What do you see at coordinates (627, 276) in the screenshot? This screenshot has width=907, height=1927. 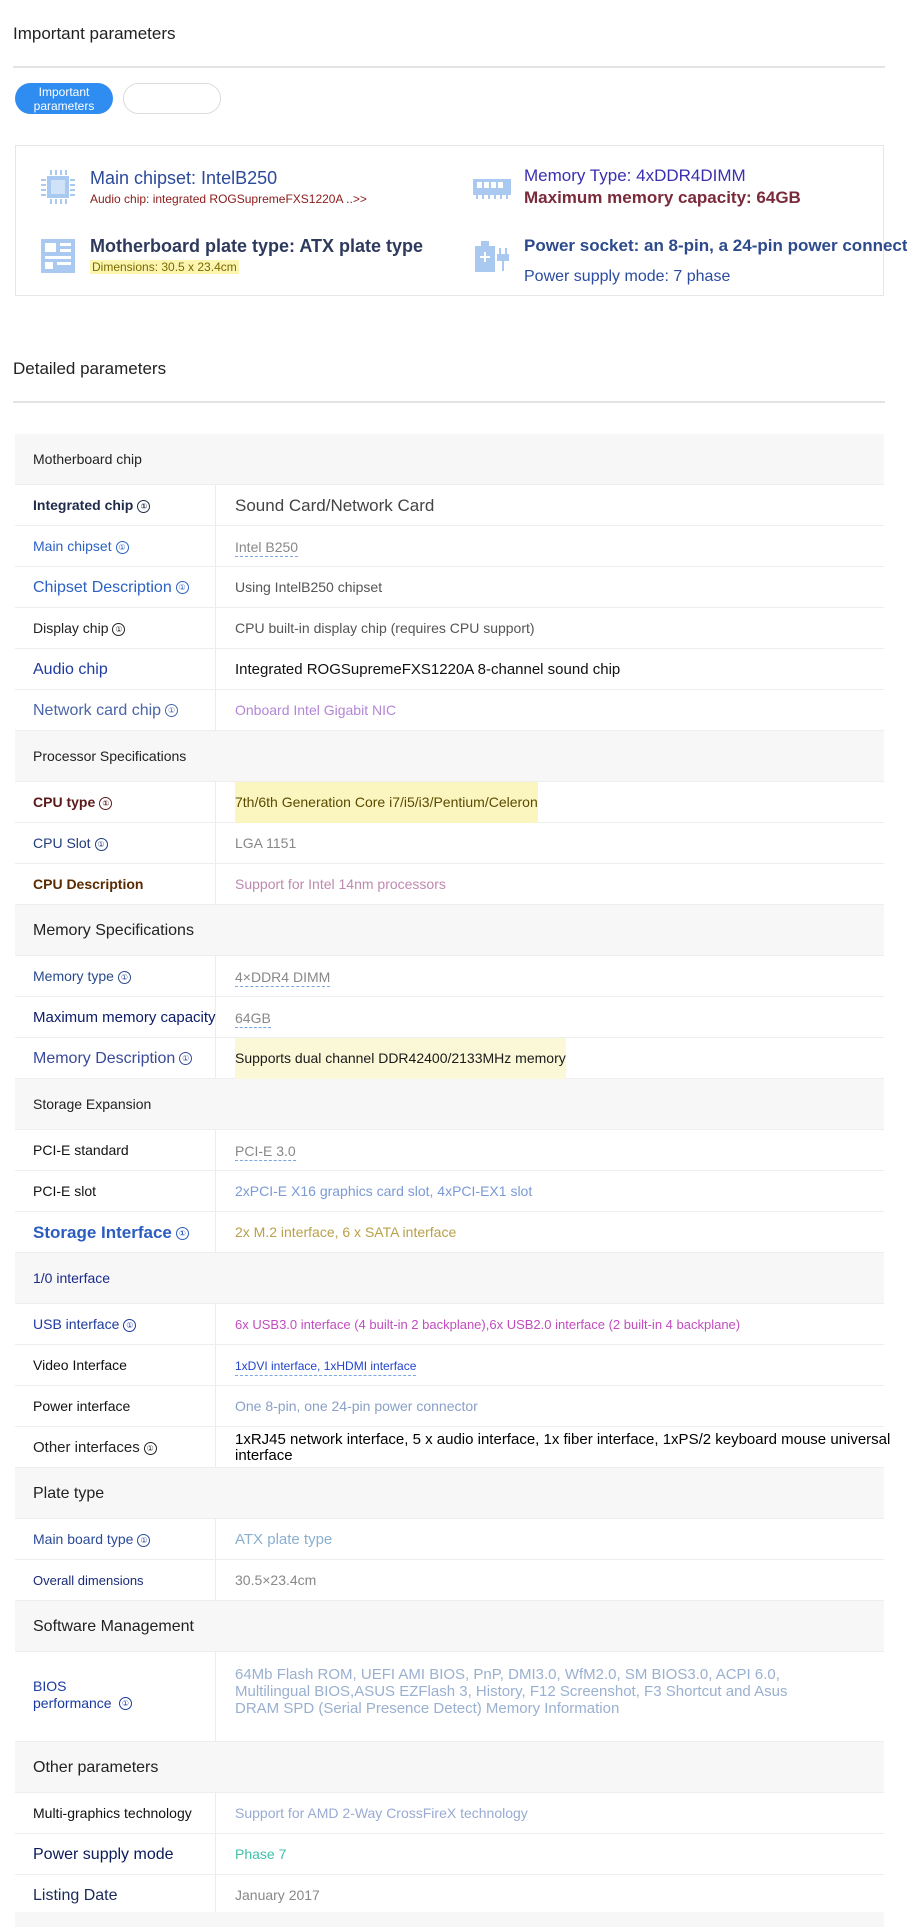 I see `summary-power-mode: Power supply mode: 7 phase` at bounding box center [627, 276].